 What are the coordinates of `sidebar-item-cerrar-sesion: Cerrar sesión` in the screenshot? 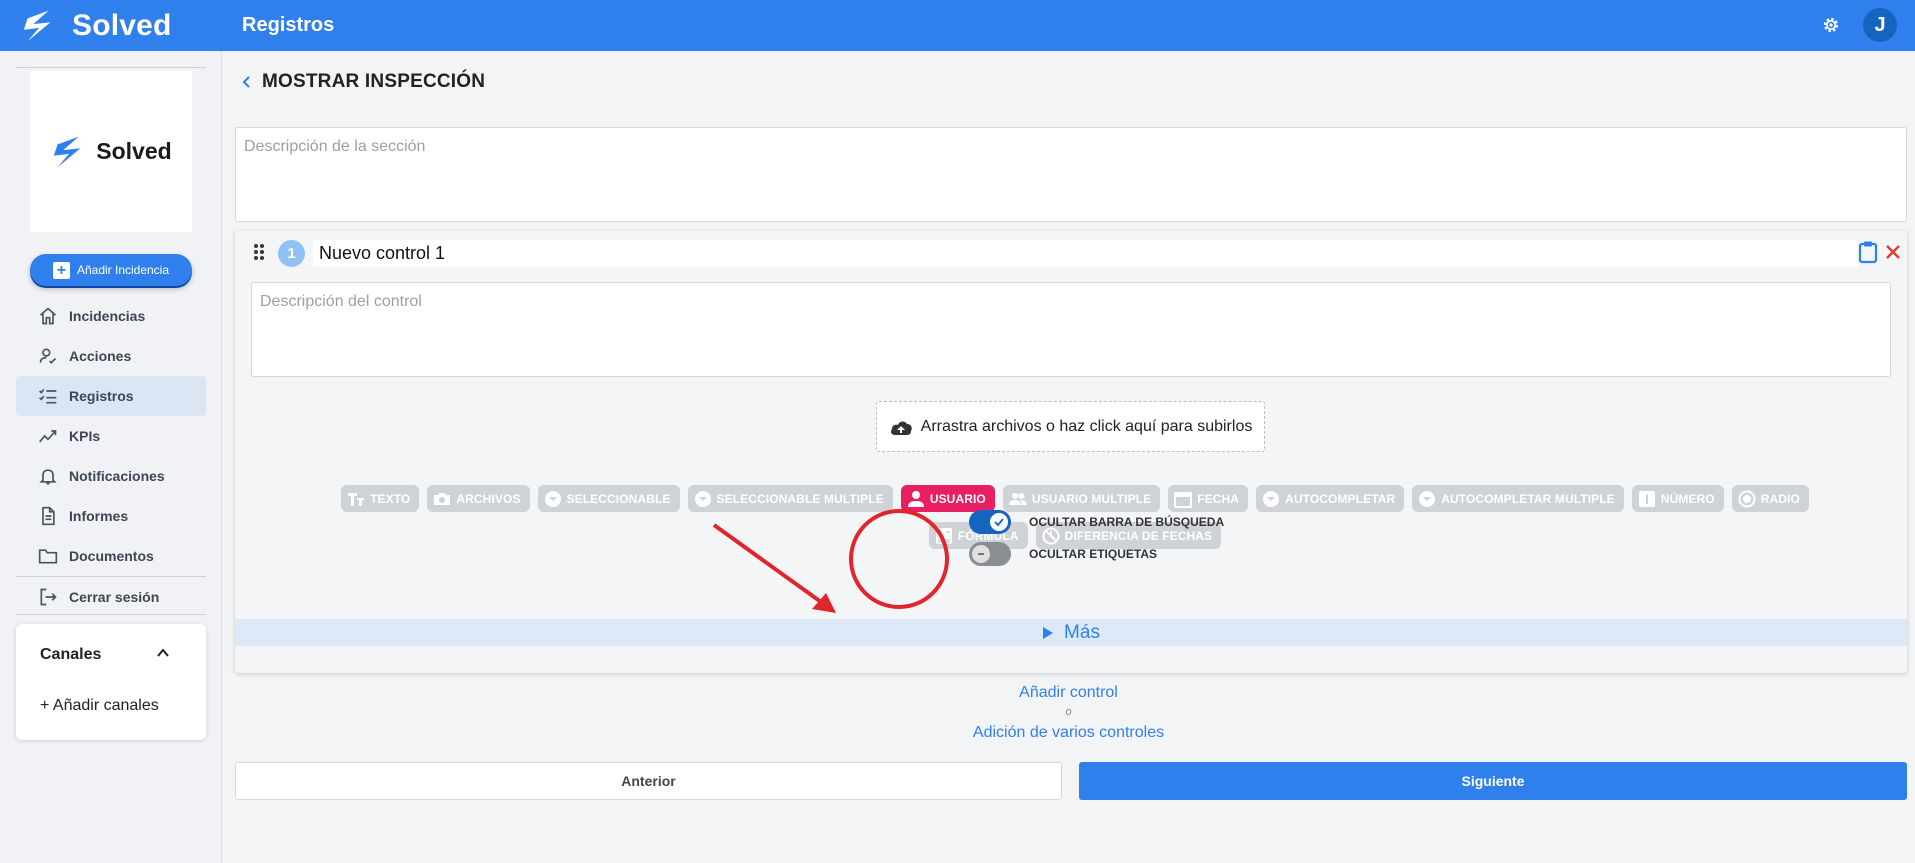 It's located at (111, 597).